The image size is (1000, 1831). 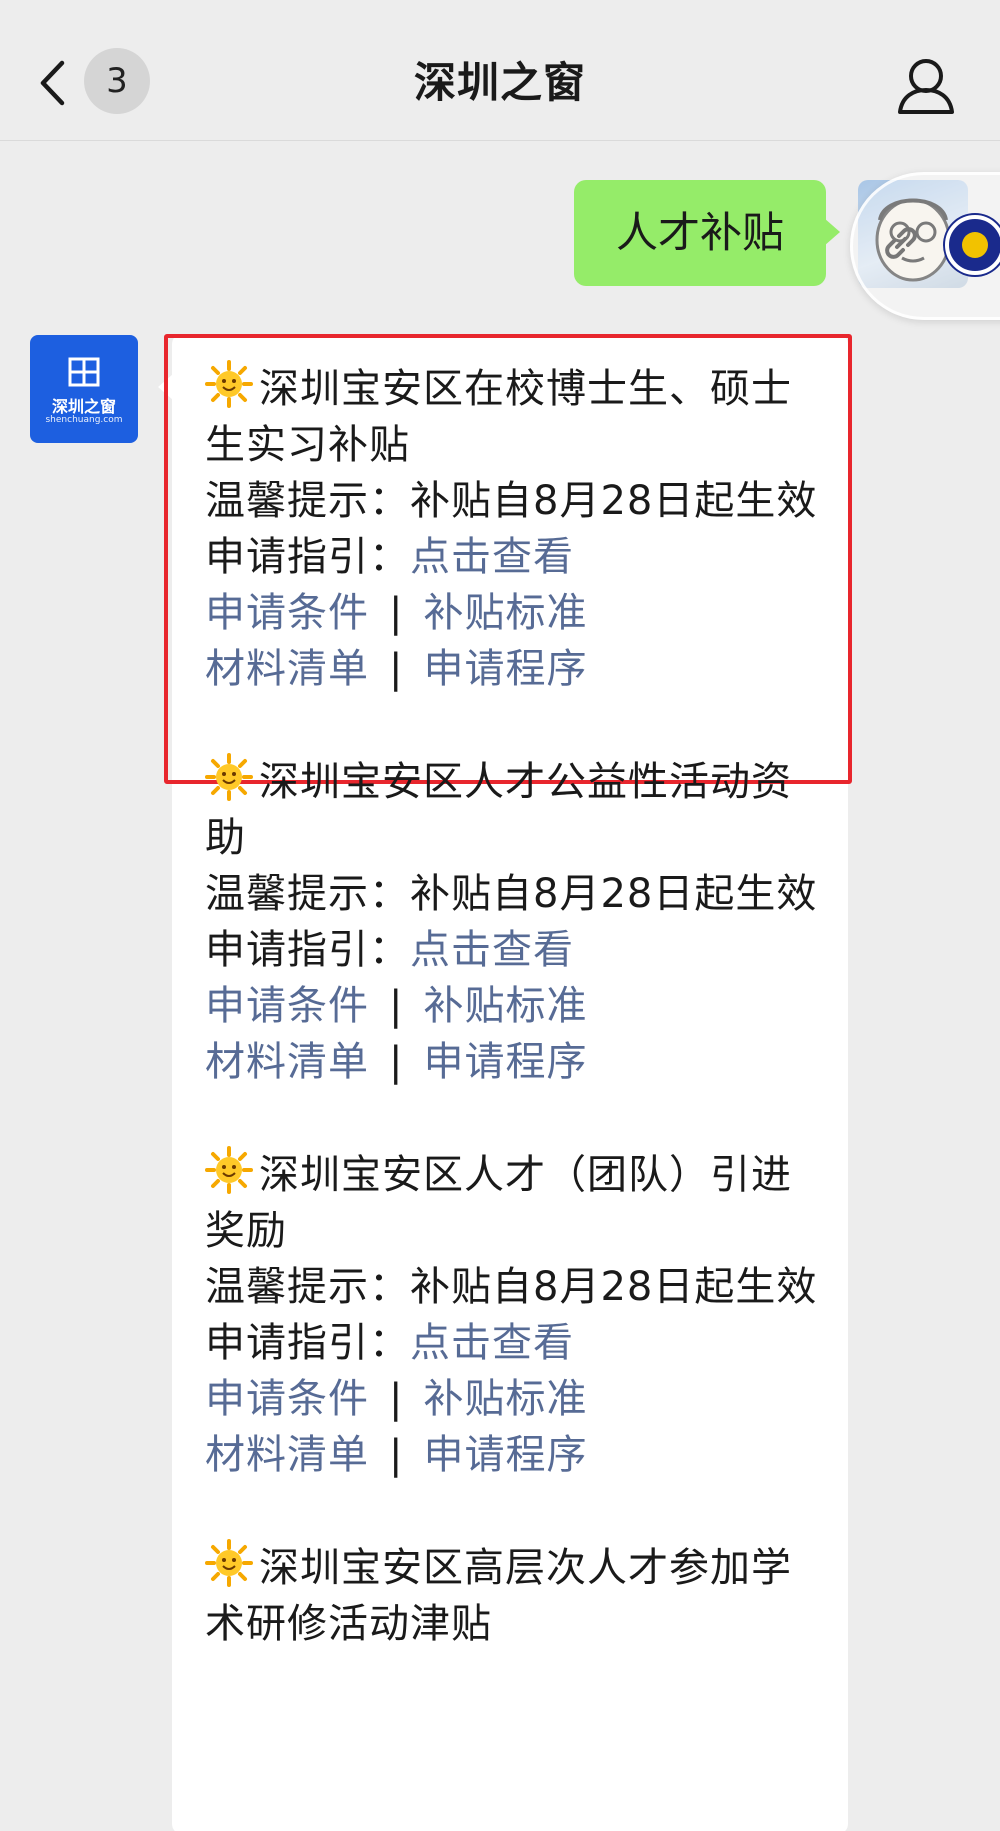 I want to click on brand-avatar: 深圳之窗 shenchuang.com, so click(x=84, y=389).